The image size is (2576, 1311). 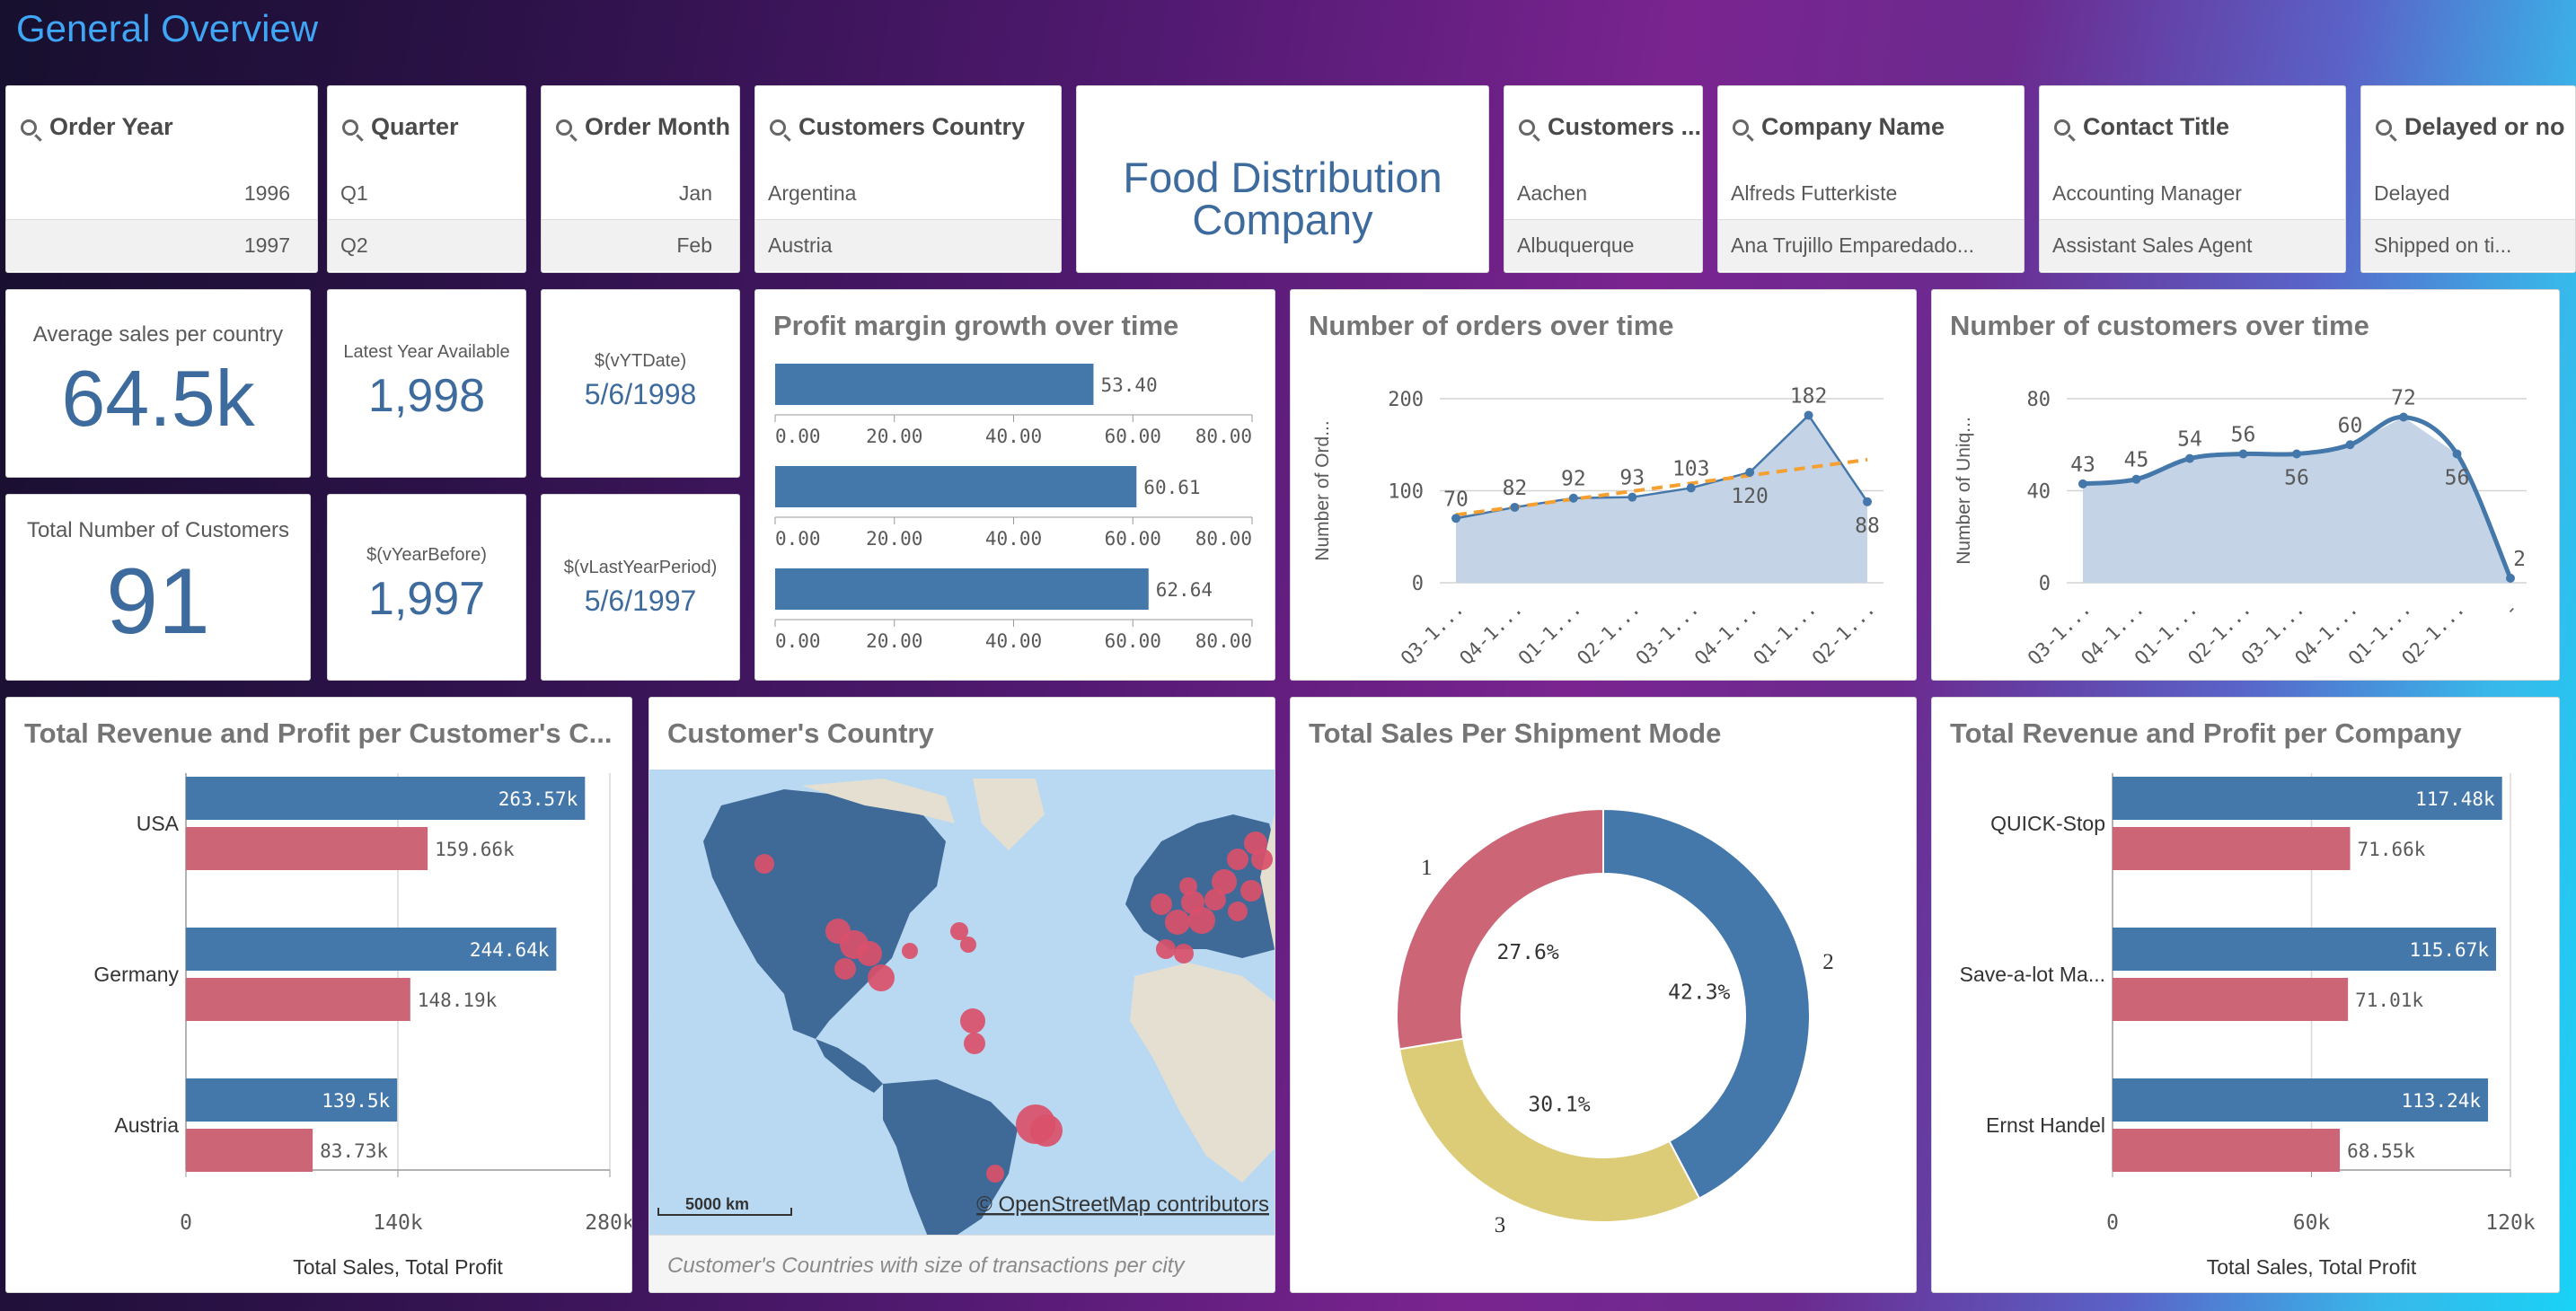 What do you see at coordinates (426, 245) in the screenshot?
I see `filter-list-item: Q2` at bounding box center [426, 245].